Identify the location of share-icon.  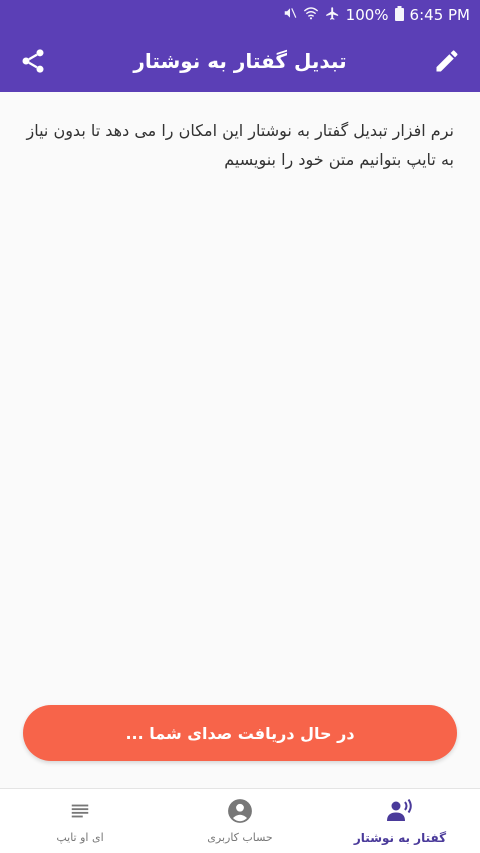
(33, 61).